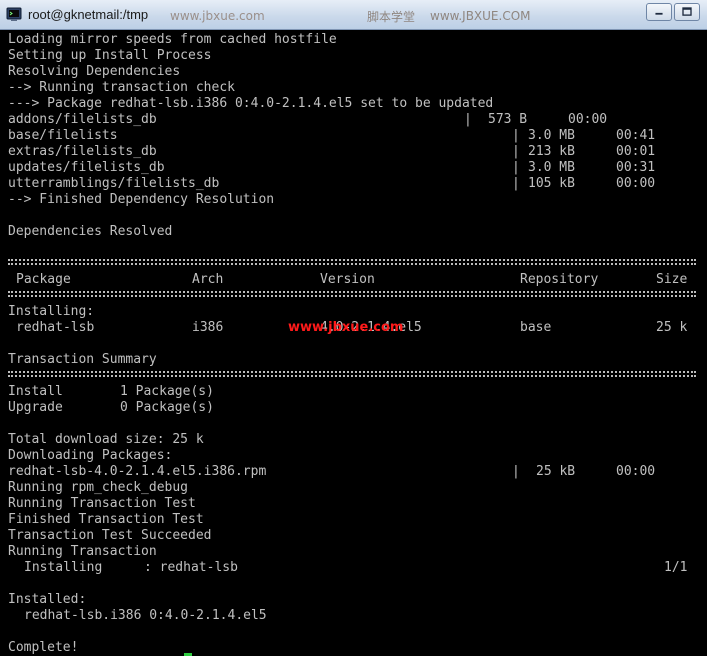 This screenshot has height=656, width=707. Describe the element at coordinates (191, 567) in the screenshot. I see `installing-step-package: : redhat-lsb` at that location.